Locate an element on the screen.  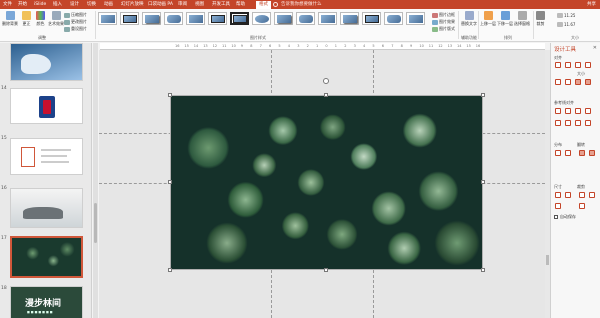
compress-pictures-button: 压缩图片 is located at coordinates (75, 15).